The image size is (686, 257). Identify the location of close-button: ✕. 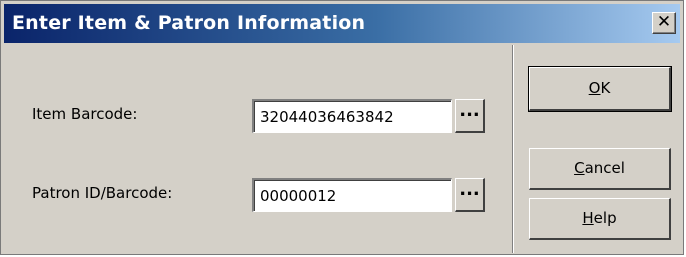
(664, 23).